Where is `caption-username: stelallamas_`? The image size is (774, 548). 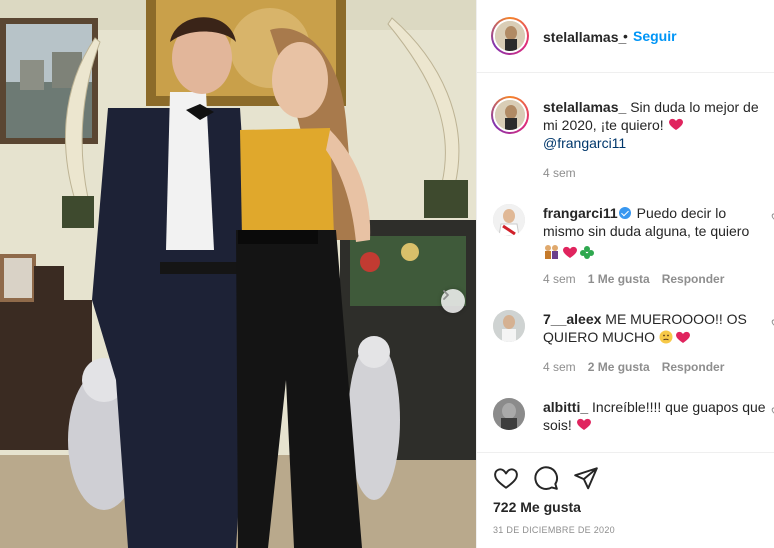
caption-username: stelallamas_ is located at coordinates (584, 107).